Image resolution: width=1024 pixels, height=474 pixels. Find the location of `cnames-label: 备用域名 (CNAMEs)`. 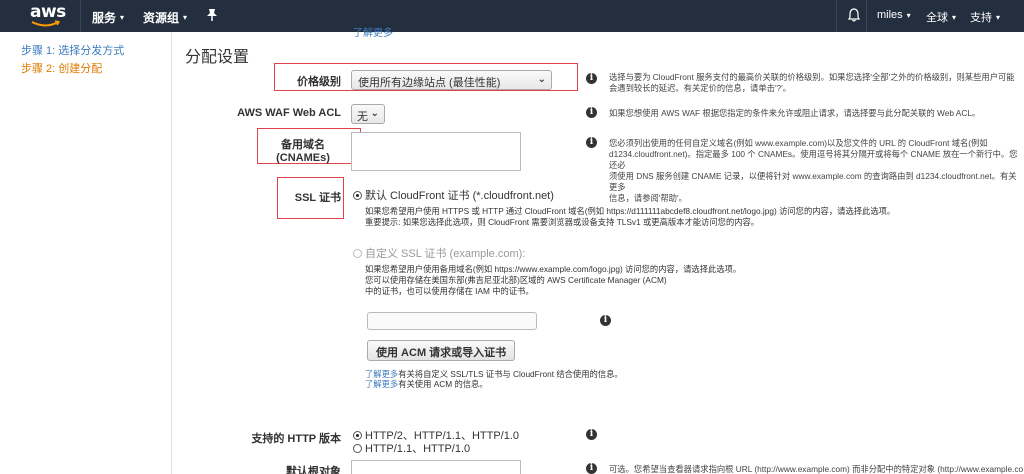

cnames-label: 备用域名 (CNAMEs) is located at coordinates (303, 150).